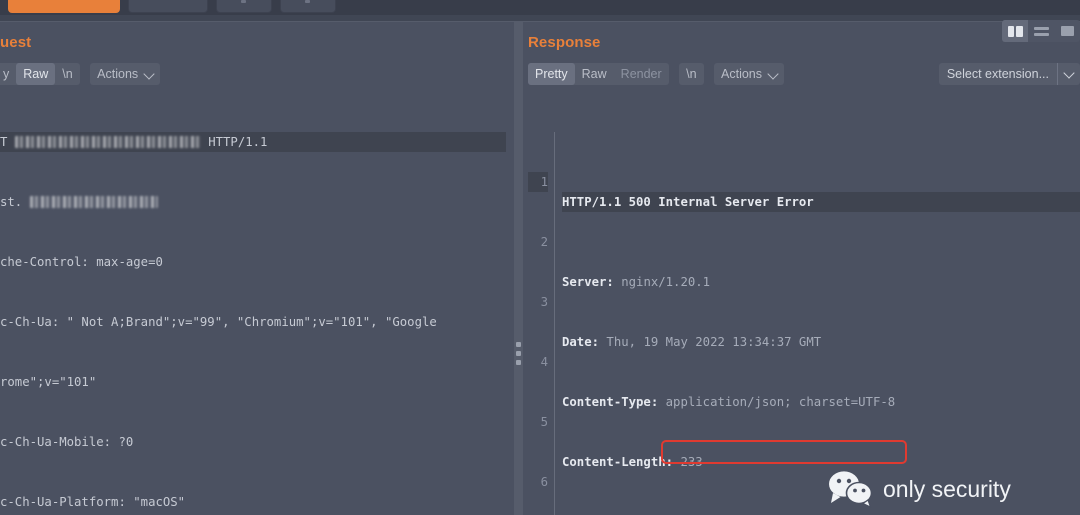 Image resolution: width=1080 pixels, height=515 pixels. What do you see at coordinates (48, 382) in the screenshot?
I see `request-line-5: rome";v="101"` at bounding box center [48, 382].